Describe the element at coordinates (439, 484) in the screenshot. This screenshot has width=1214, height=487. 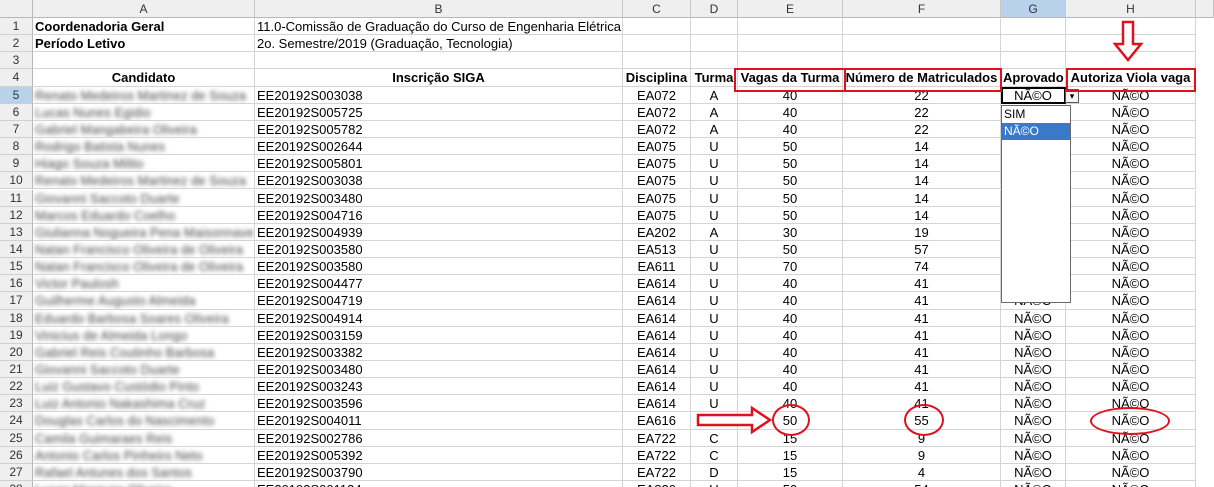
I see `cell-inscricao-siga: EE20192S001134` at that location.